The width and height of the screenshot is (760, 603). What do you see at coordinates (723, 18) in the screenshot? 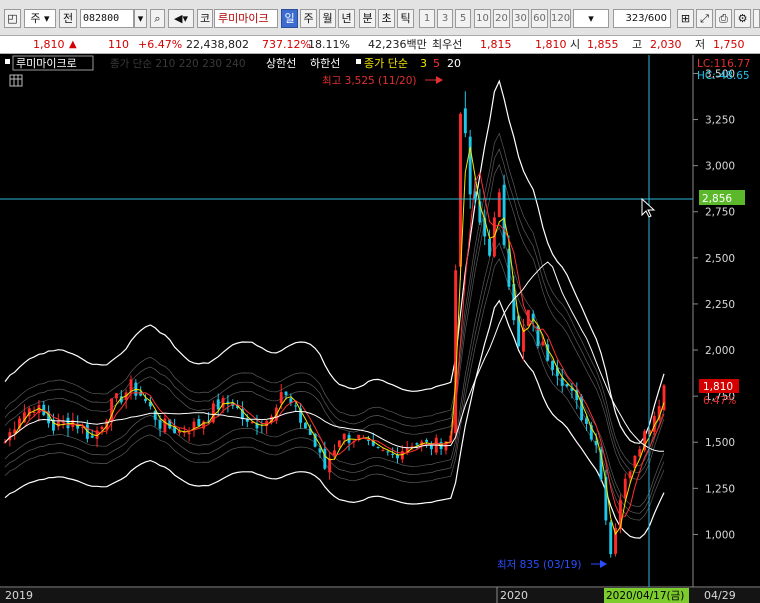
I see `print-icon: ⎙` at bounding box center [723, 18].